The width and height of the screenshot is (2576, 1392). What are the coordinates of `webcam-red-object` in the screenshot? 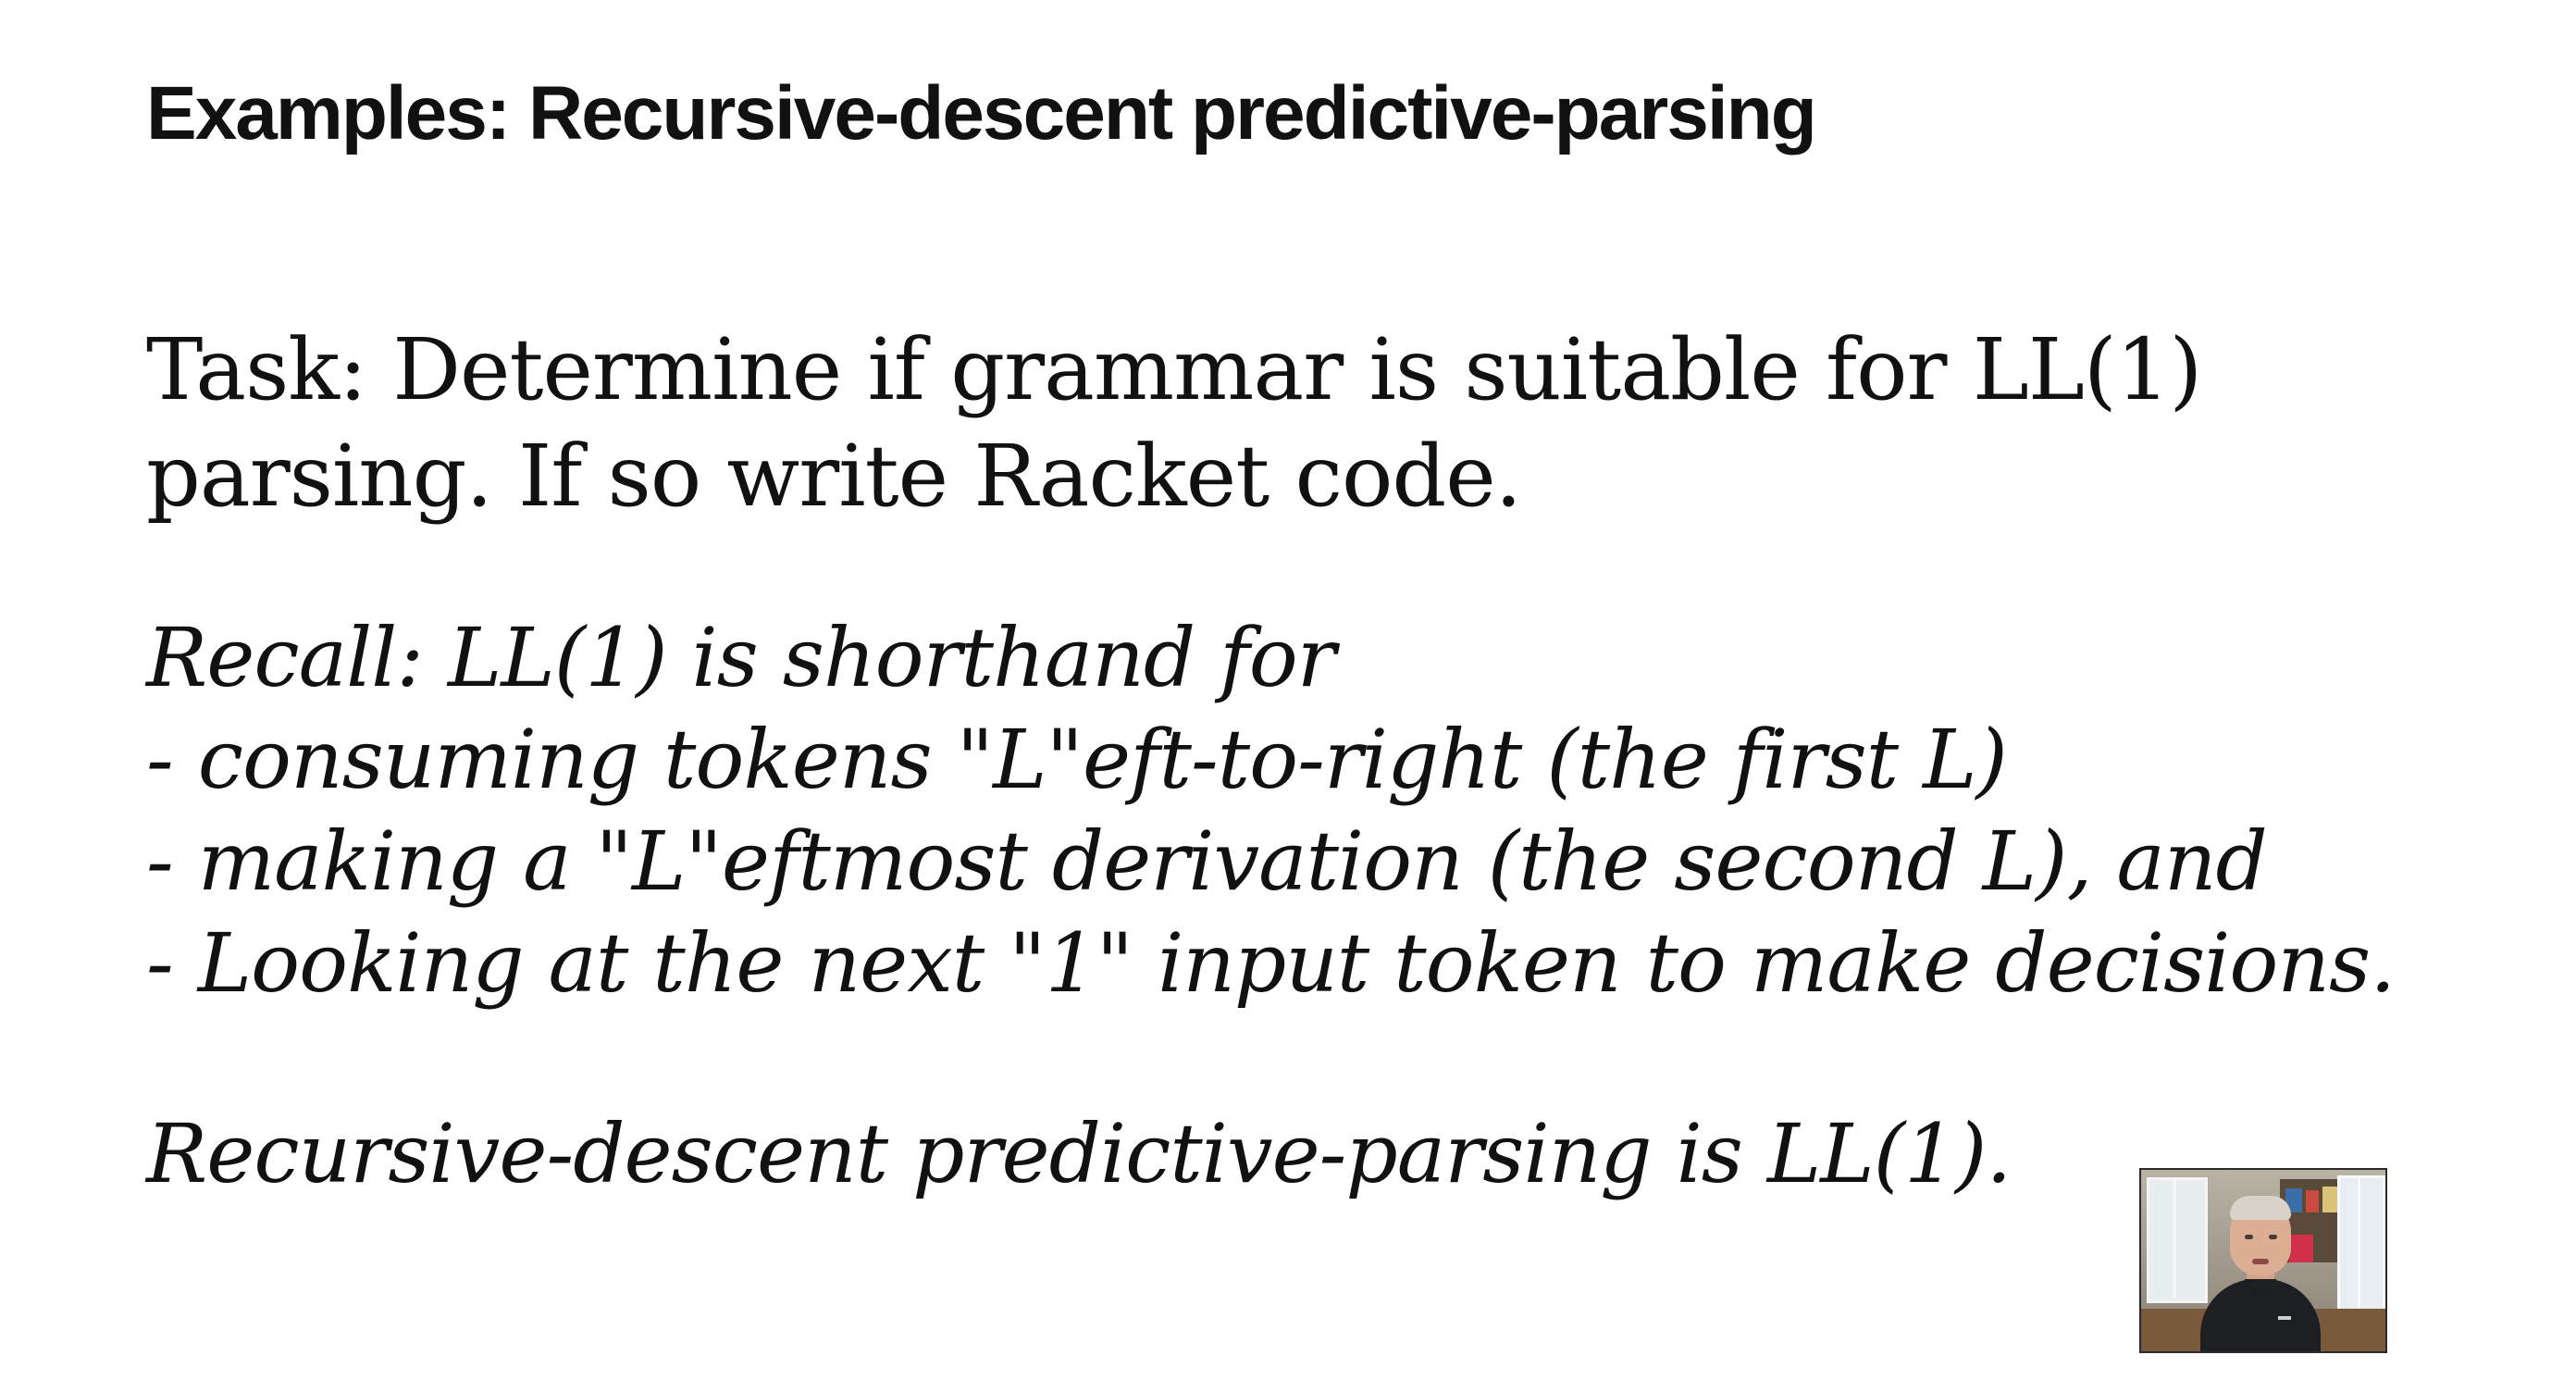 It's located at (2301, 1248).